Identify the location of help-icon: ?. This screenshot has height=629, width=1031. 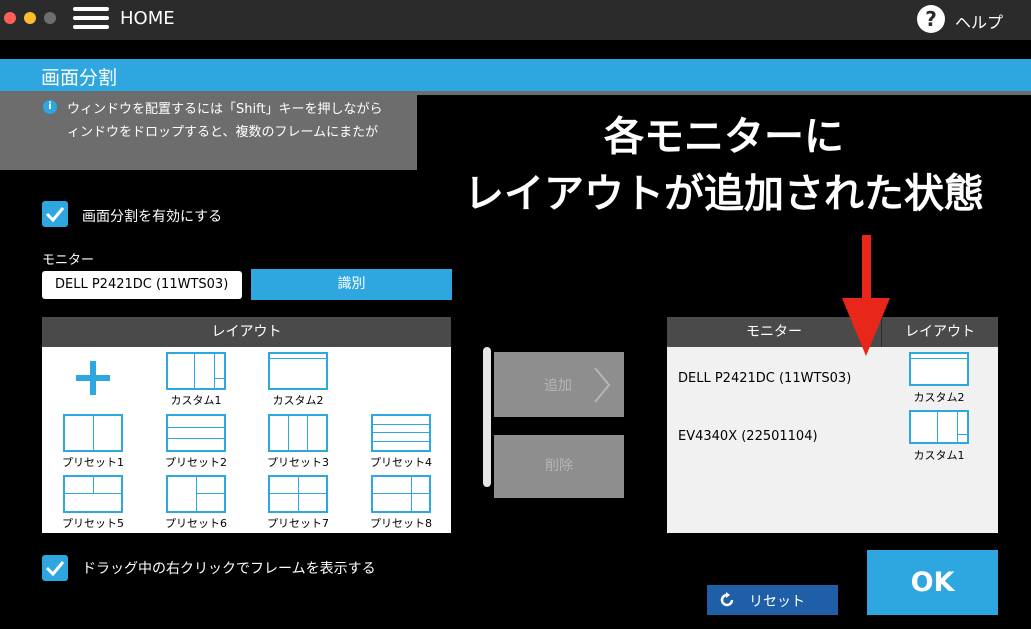
(931, 19).